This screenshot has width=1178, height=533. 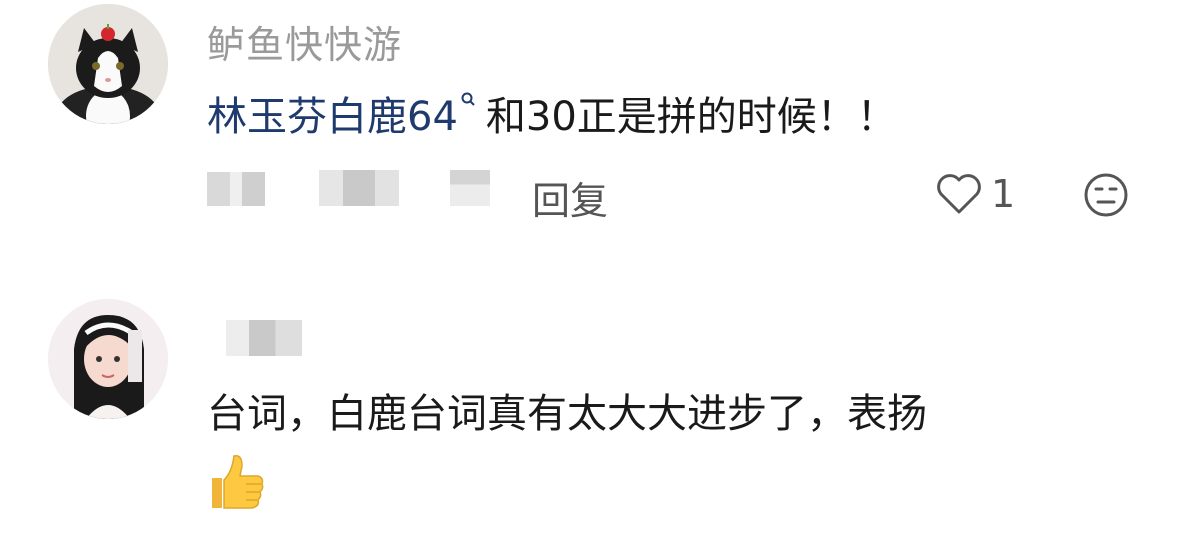 I want to click on like-button: 1, so click(x=975, y=194).